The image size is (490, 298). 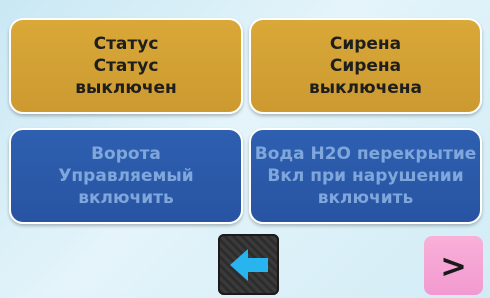 What do you see at coordinates (126, 88) in the screenshot?
I see `status-tile-line3: выключен` at bounding box center [126, 88].